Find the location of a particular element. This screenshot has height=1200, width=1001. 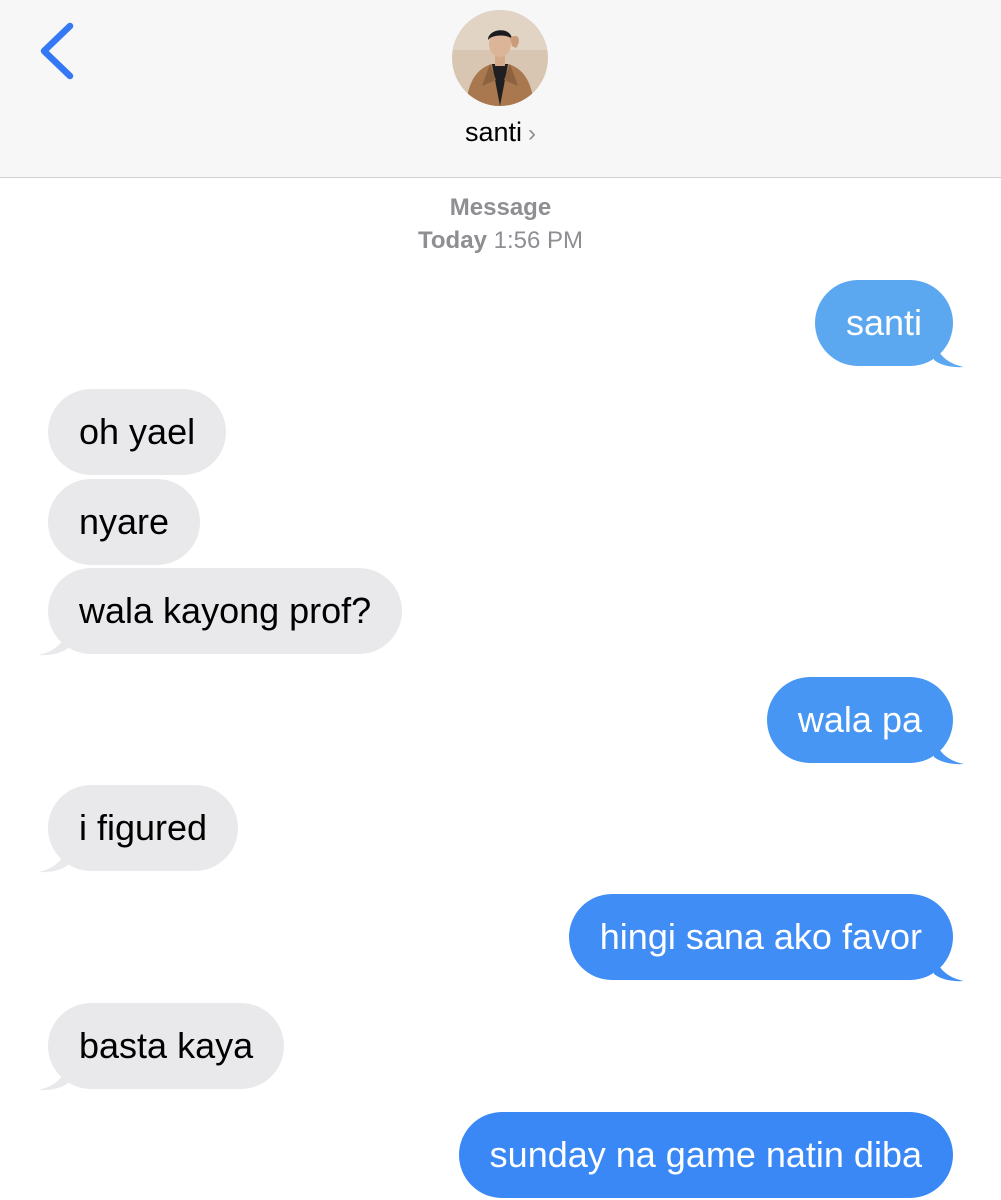

message-text: oh yael is located at coordinates (137, 431).